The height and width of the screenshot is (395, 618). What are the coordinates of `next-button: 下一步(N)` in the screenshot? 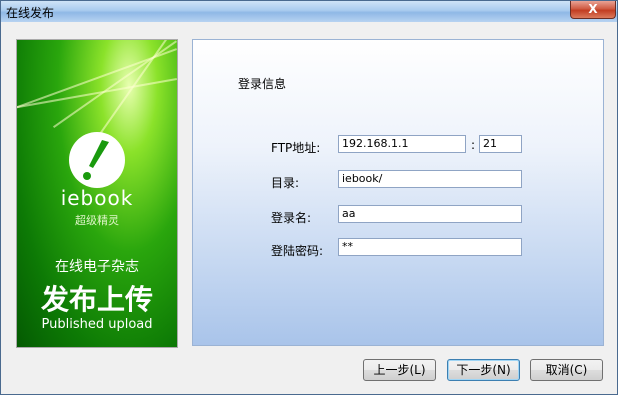 It's located at (483, 370).